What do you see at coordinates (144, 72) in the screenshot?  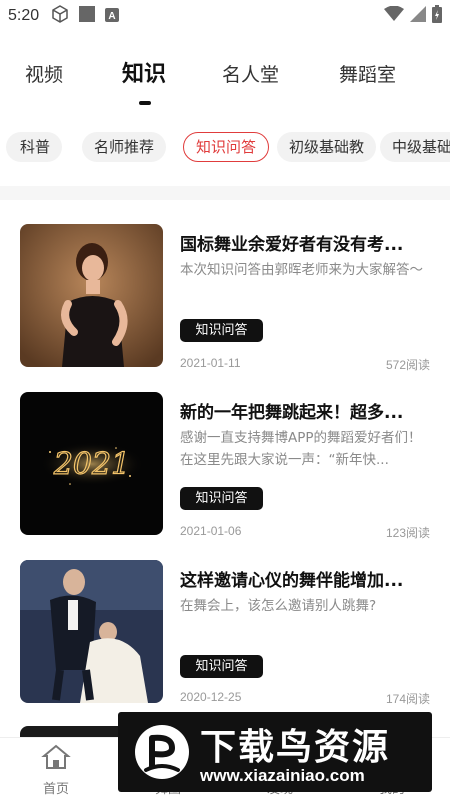 I see `tab-knowledge: 知识` at bounding box center [144, 72].